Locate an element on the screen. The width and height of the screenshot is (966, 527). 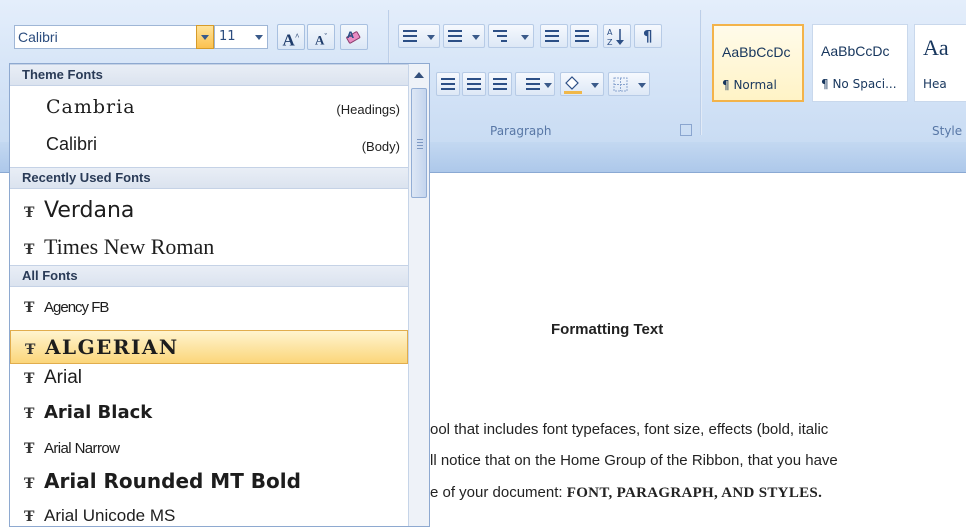
font-role-note: (Body) is located at coordinates (380, 146).